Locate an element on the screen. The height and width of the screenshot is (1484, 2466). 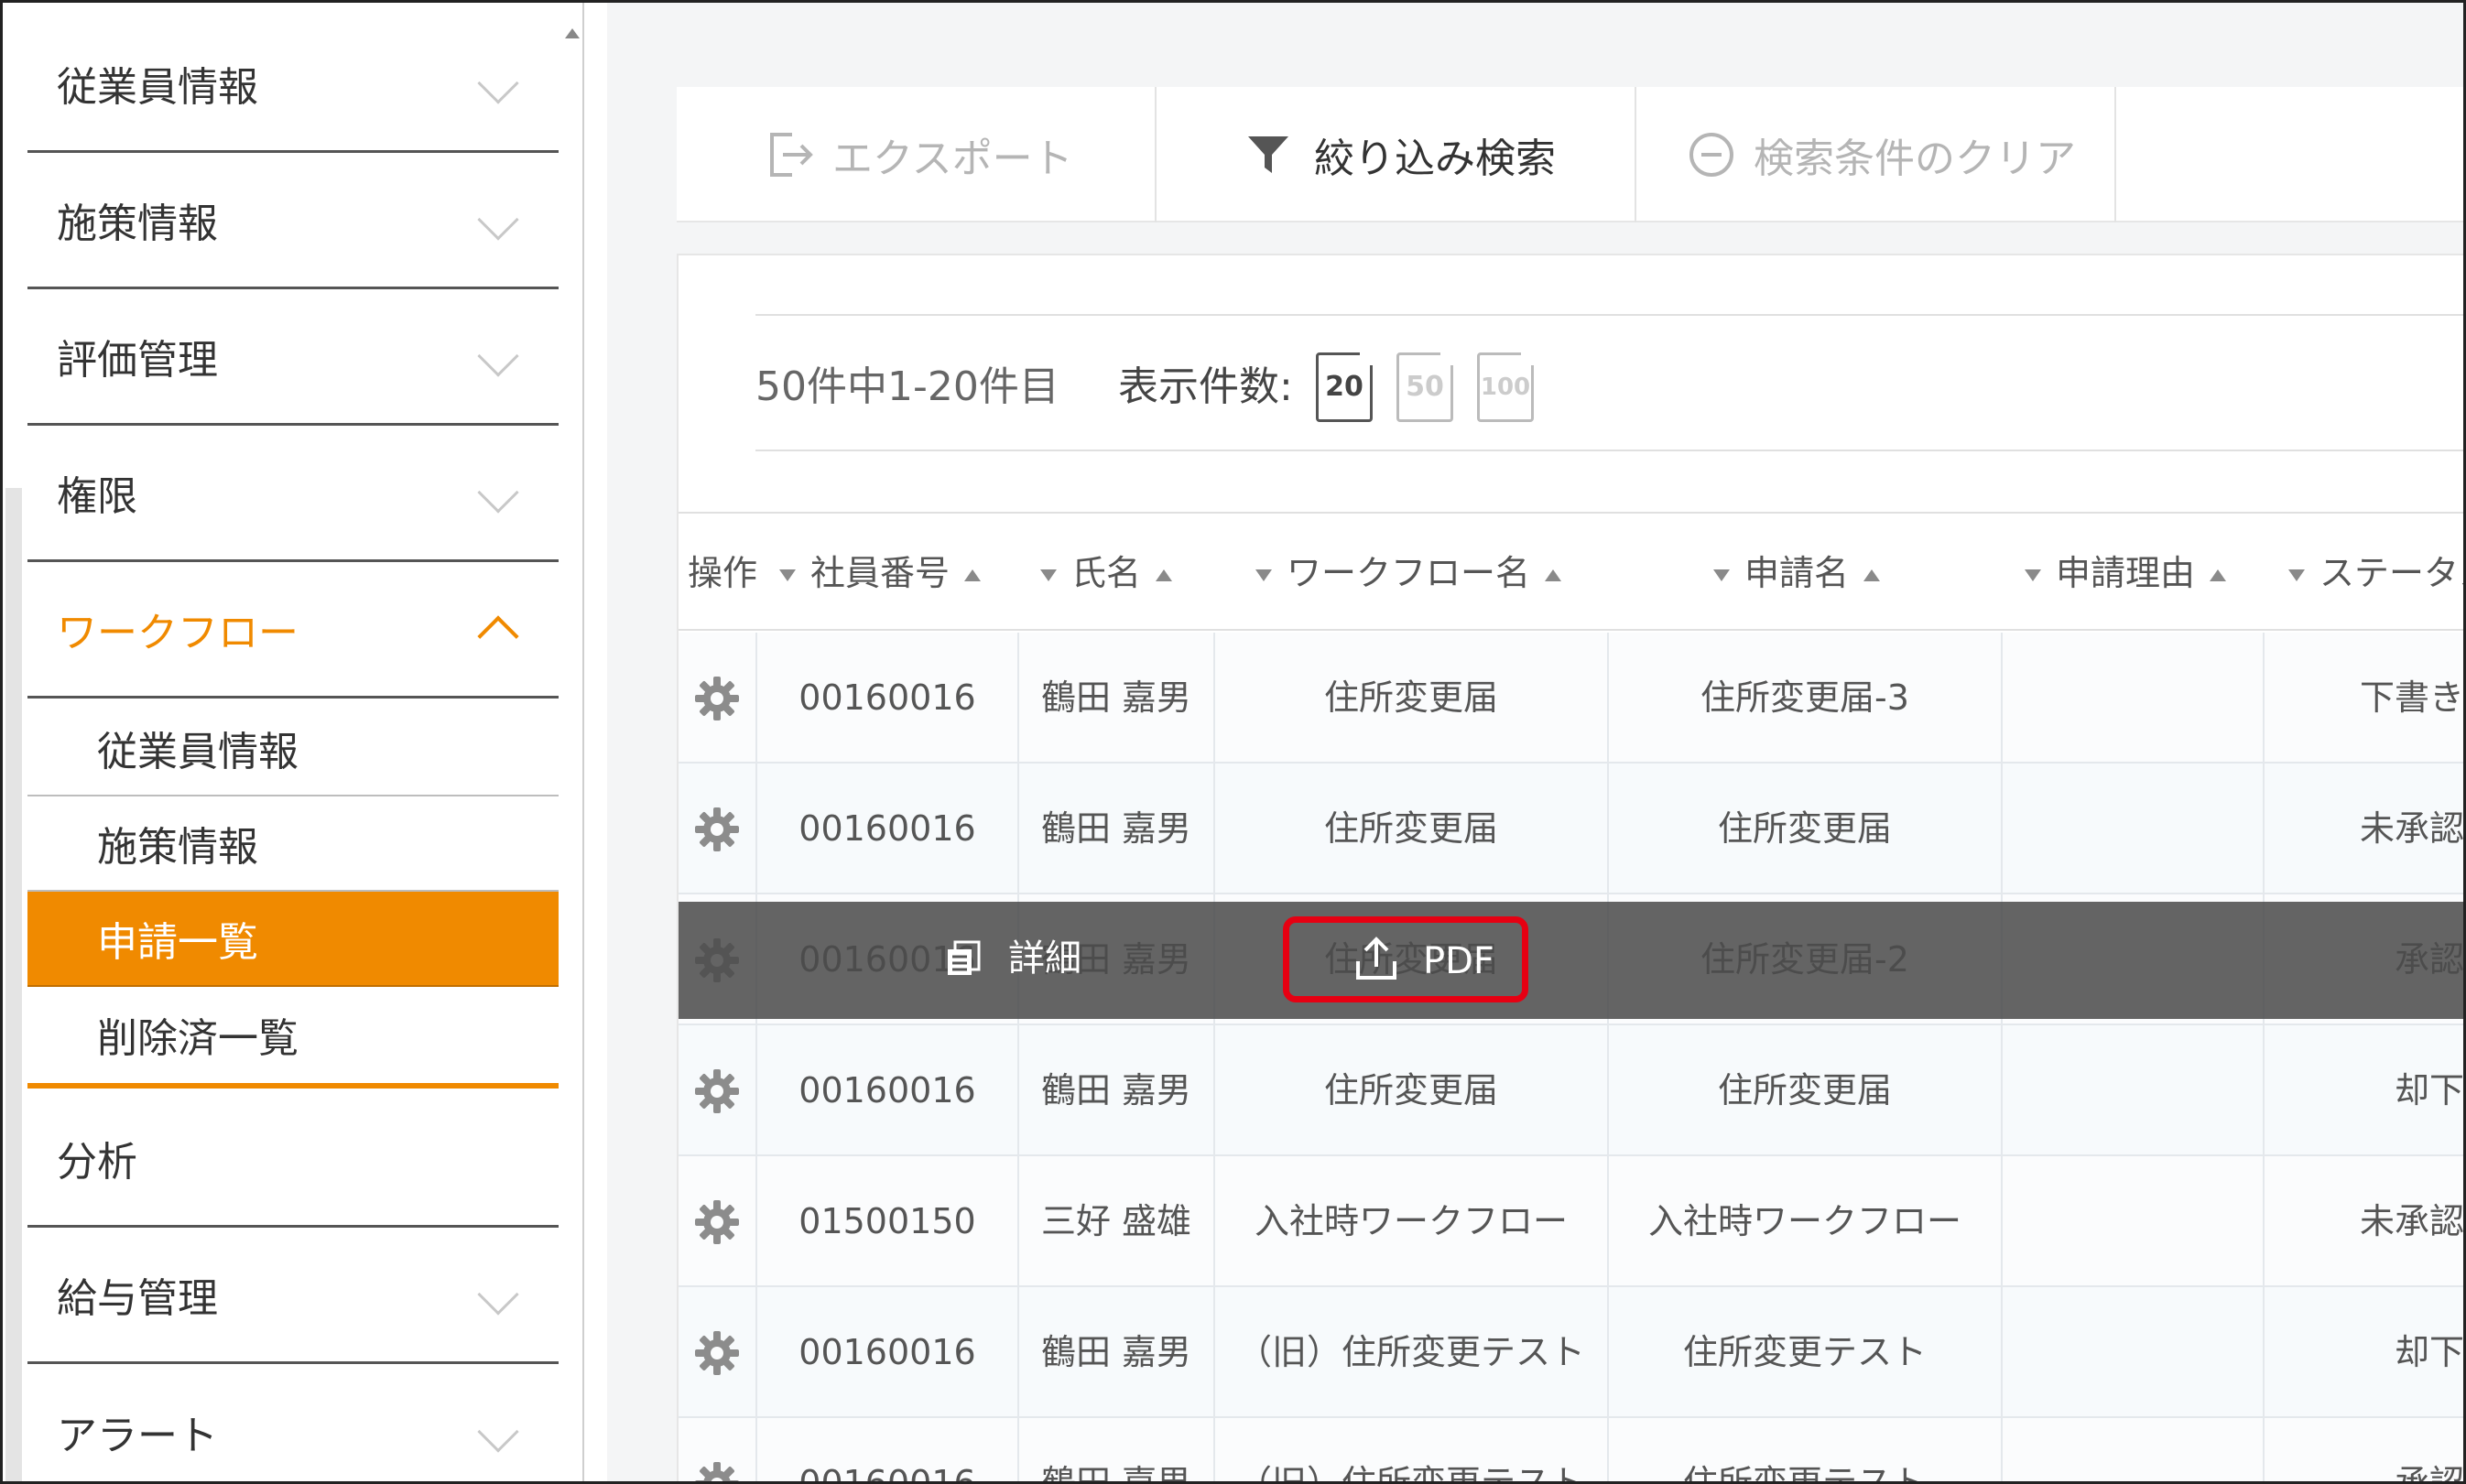
status-cell: 下書き is located at coordinates (2363, 699).